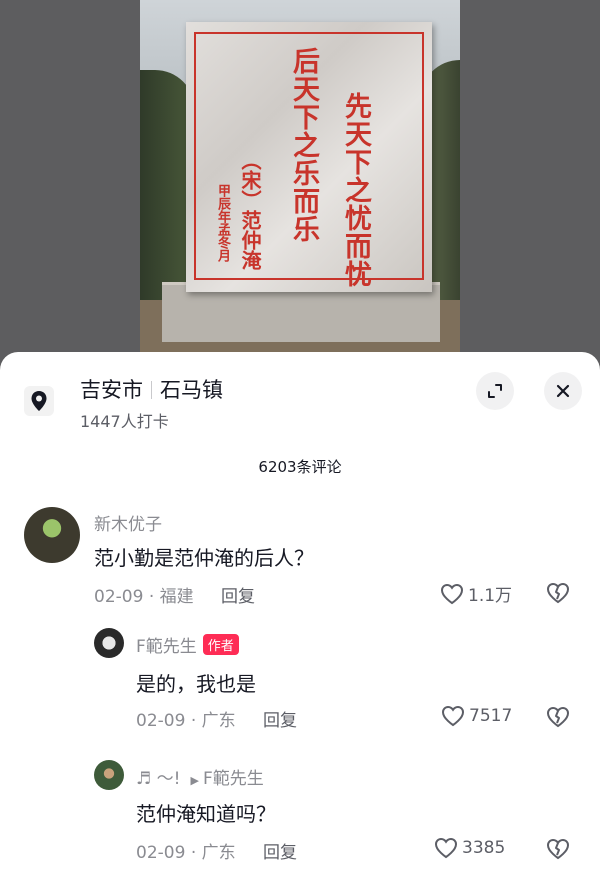 The height and width of the screenshot is (884, 600). I want to click on reply-username-text: ♬ ～!, so click(158, 779).